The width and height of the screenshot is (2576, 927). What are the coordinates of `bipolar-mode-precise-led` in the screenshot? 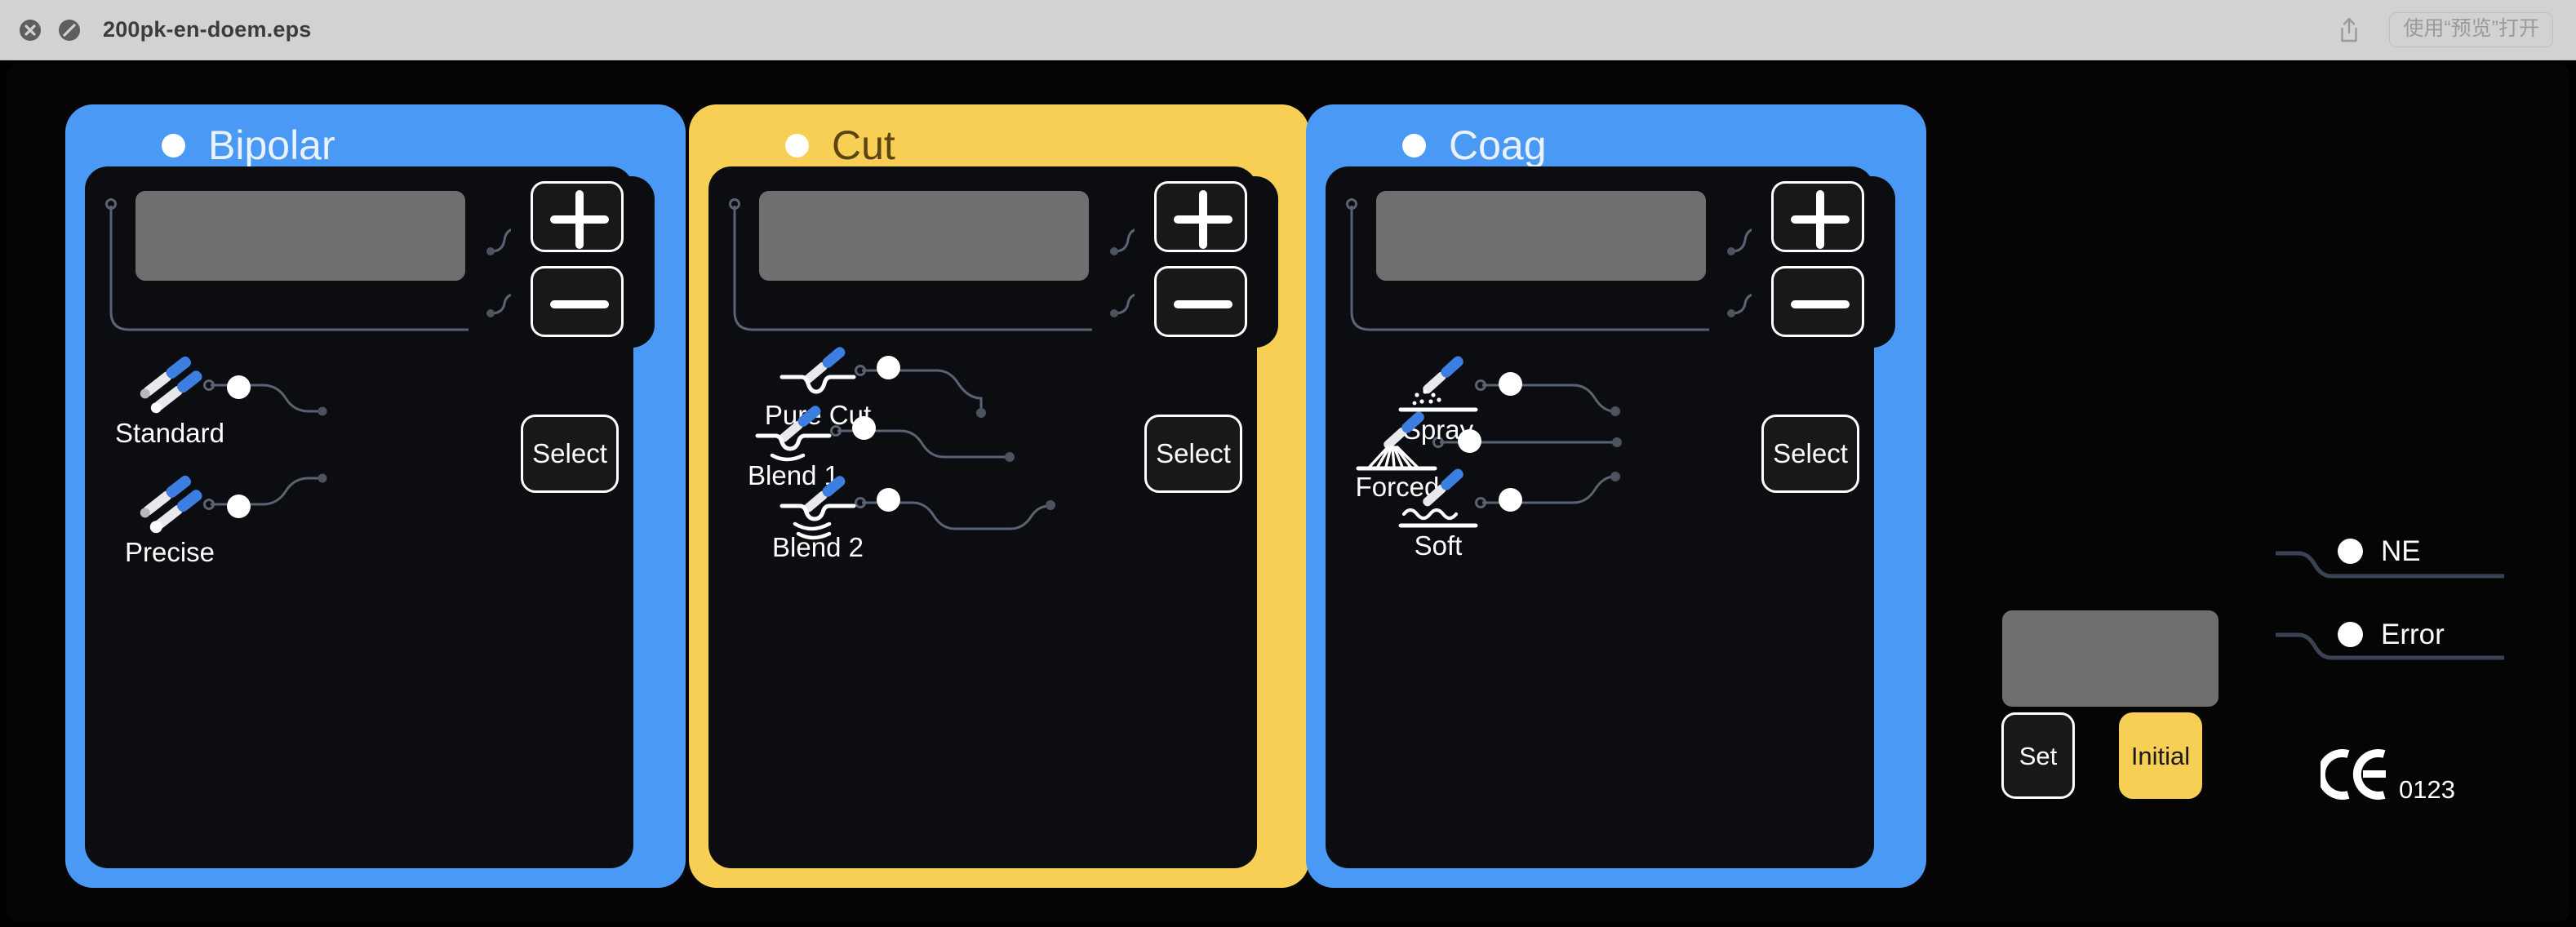 It's located at (239, 506).